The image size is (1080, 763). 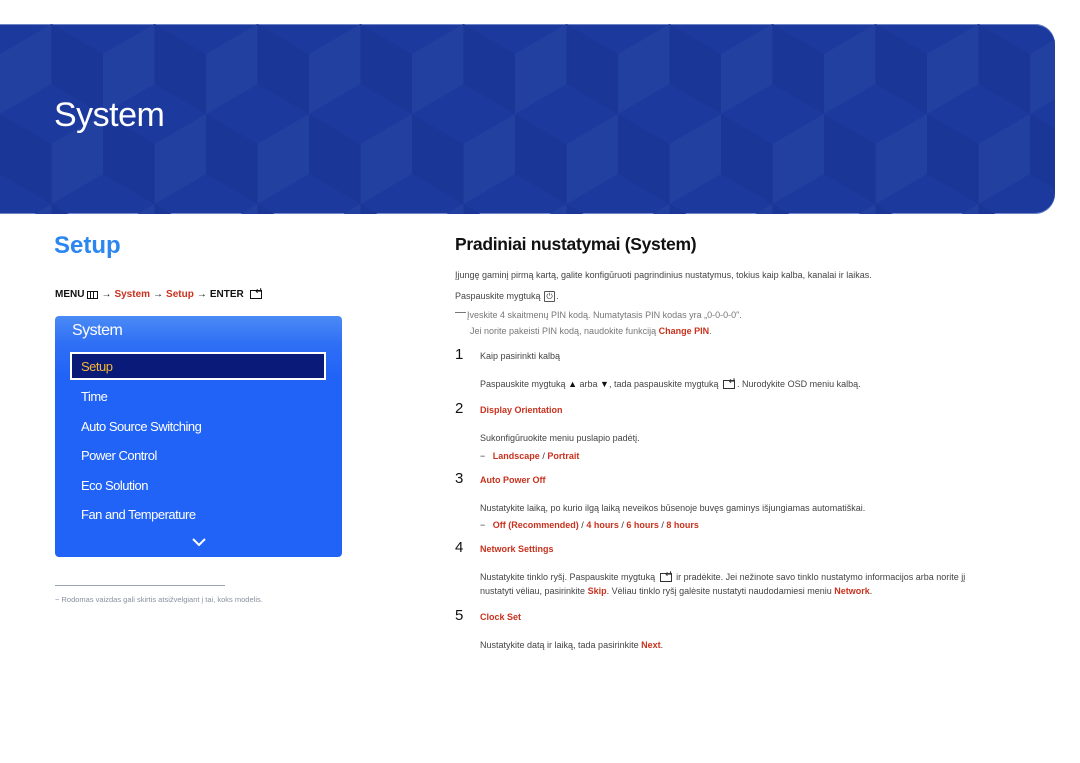 What do you see at coordinates (198, 366) in the screenshot?
I see `osd-menu-item-setup: Setup` at bounding box center [198, 366].